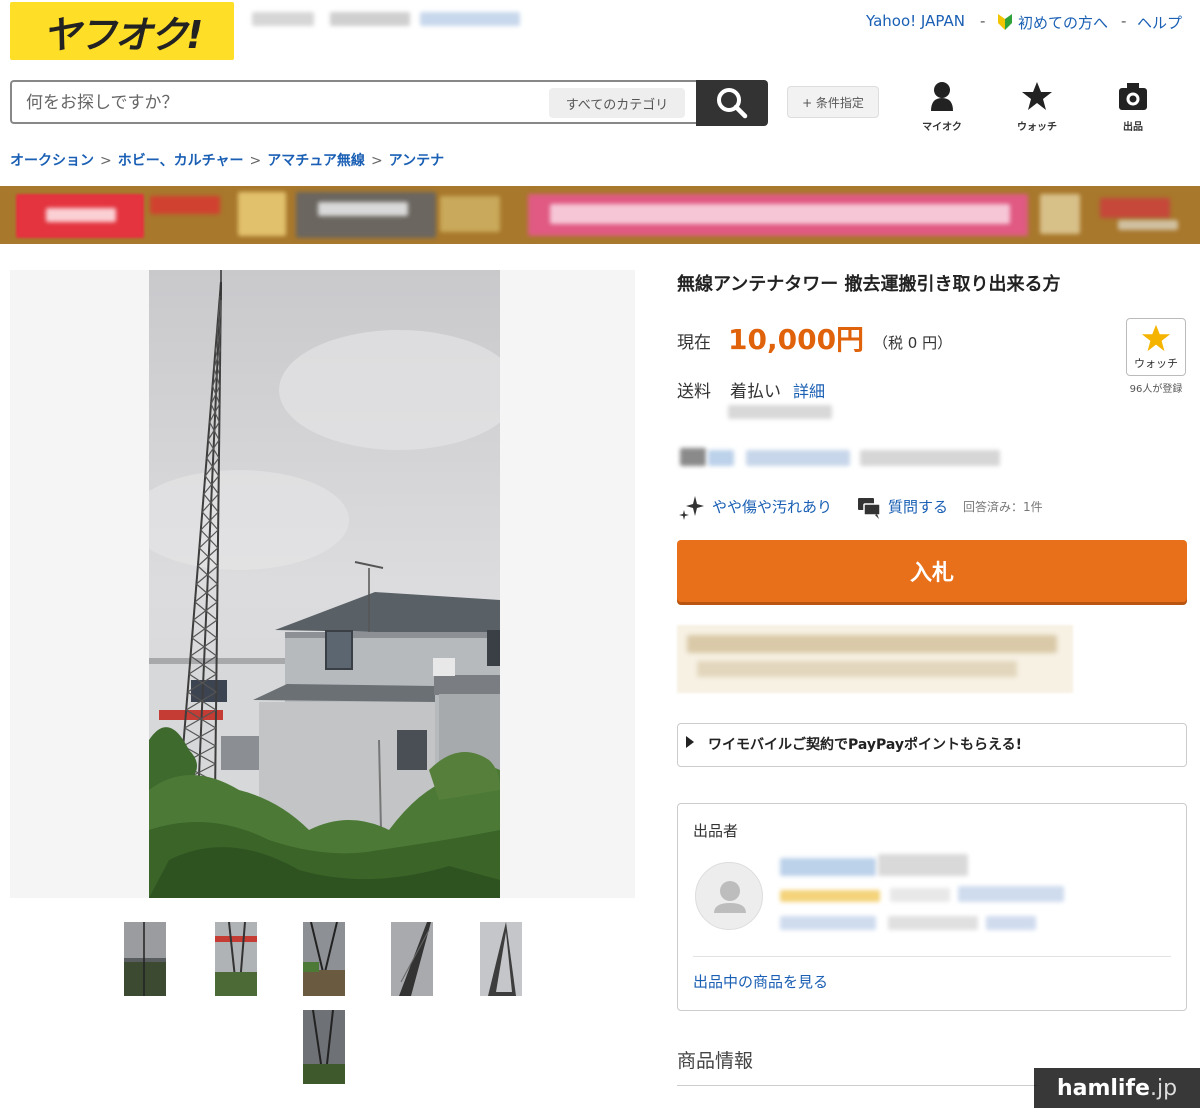 Image resolution: width=1200 pixels, height=1112 pixels. I want to click on promo-text: ワイモバイルご契約でPayPayポイントもらえる!, so click(865, 744).